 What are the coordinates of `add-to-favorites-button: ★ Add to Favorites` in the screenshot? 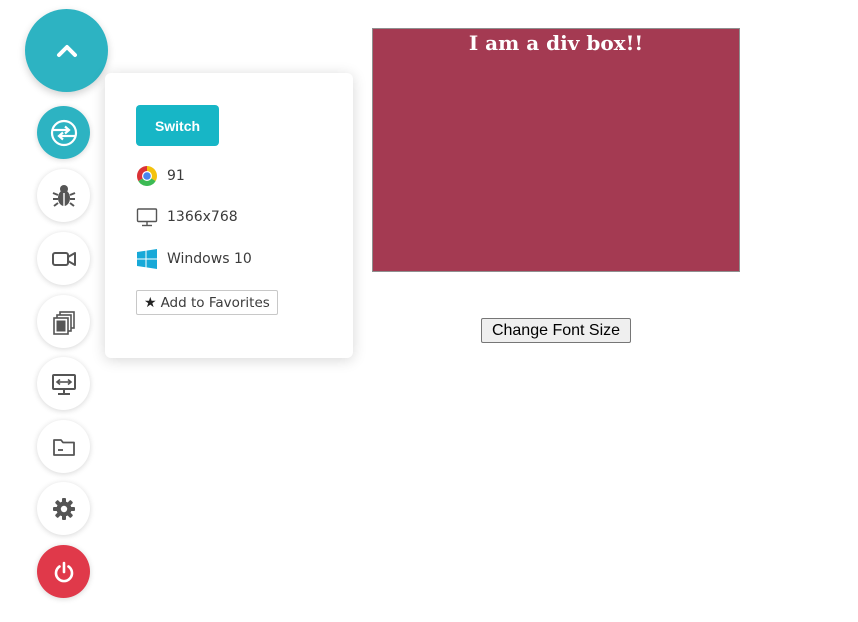 It's located at (207, 302).